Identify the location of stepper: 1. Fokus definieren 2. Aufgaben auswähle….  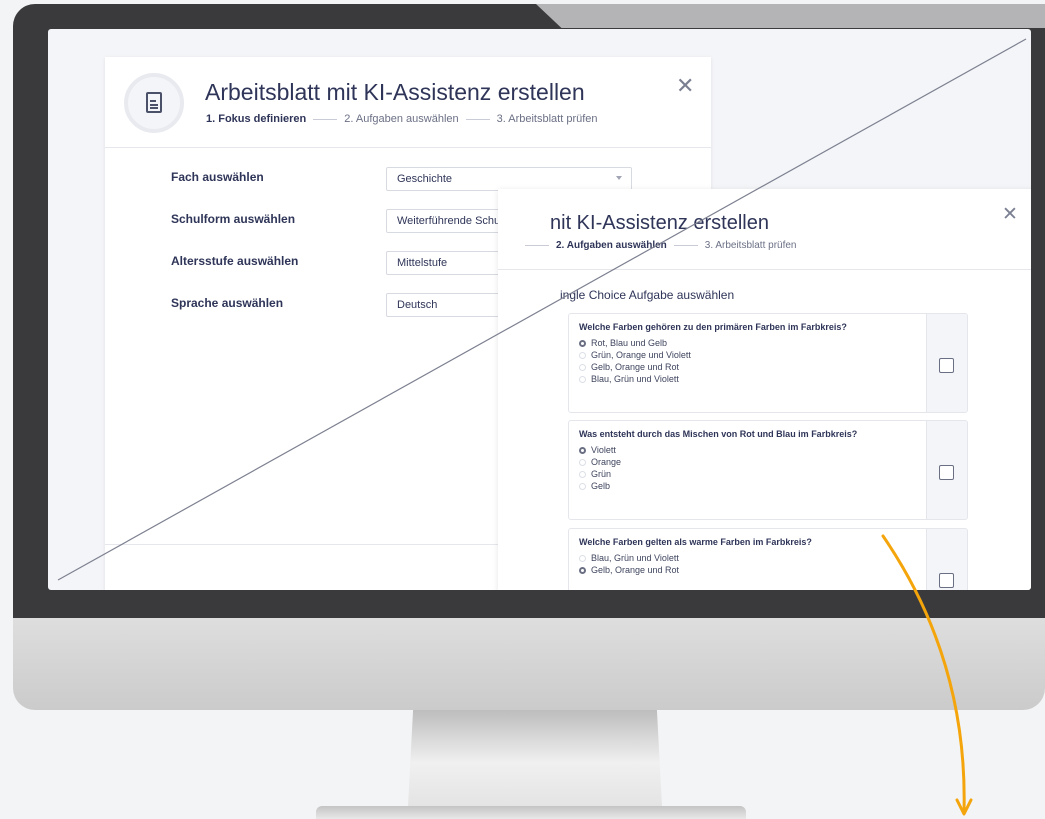
(402, 119).